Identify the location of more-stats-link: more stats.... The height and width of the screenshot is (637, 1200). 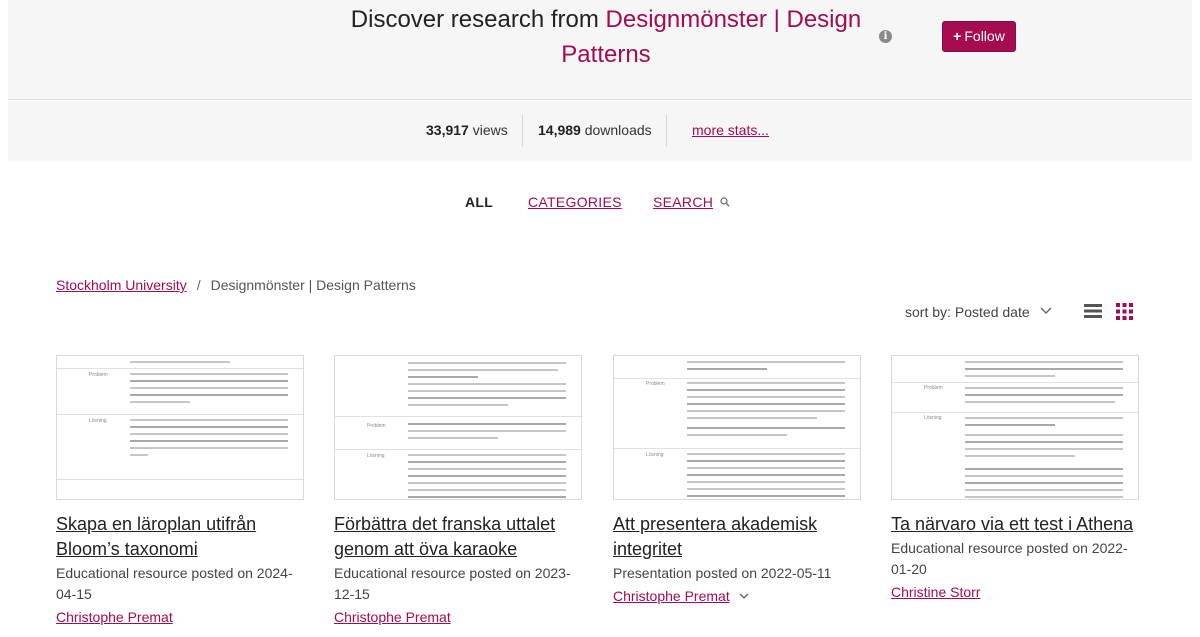
(730, 130).